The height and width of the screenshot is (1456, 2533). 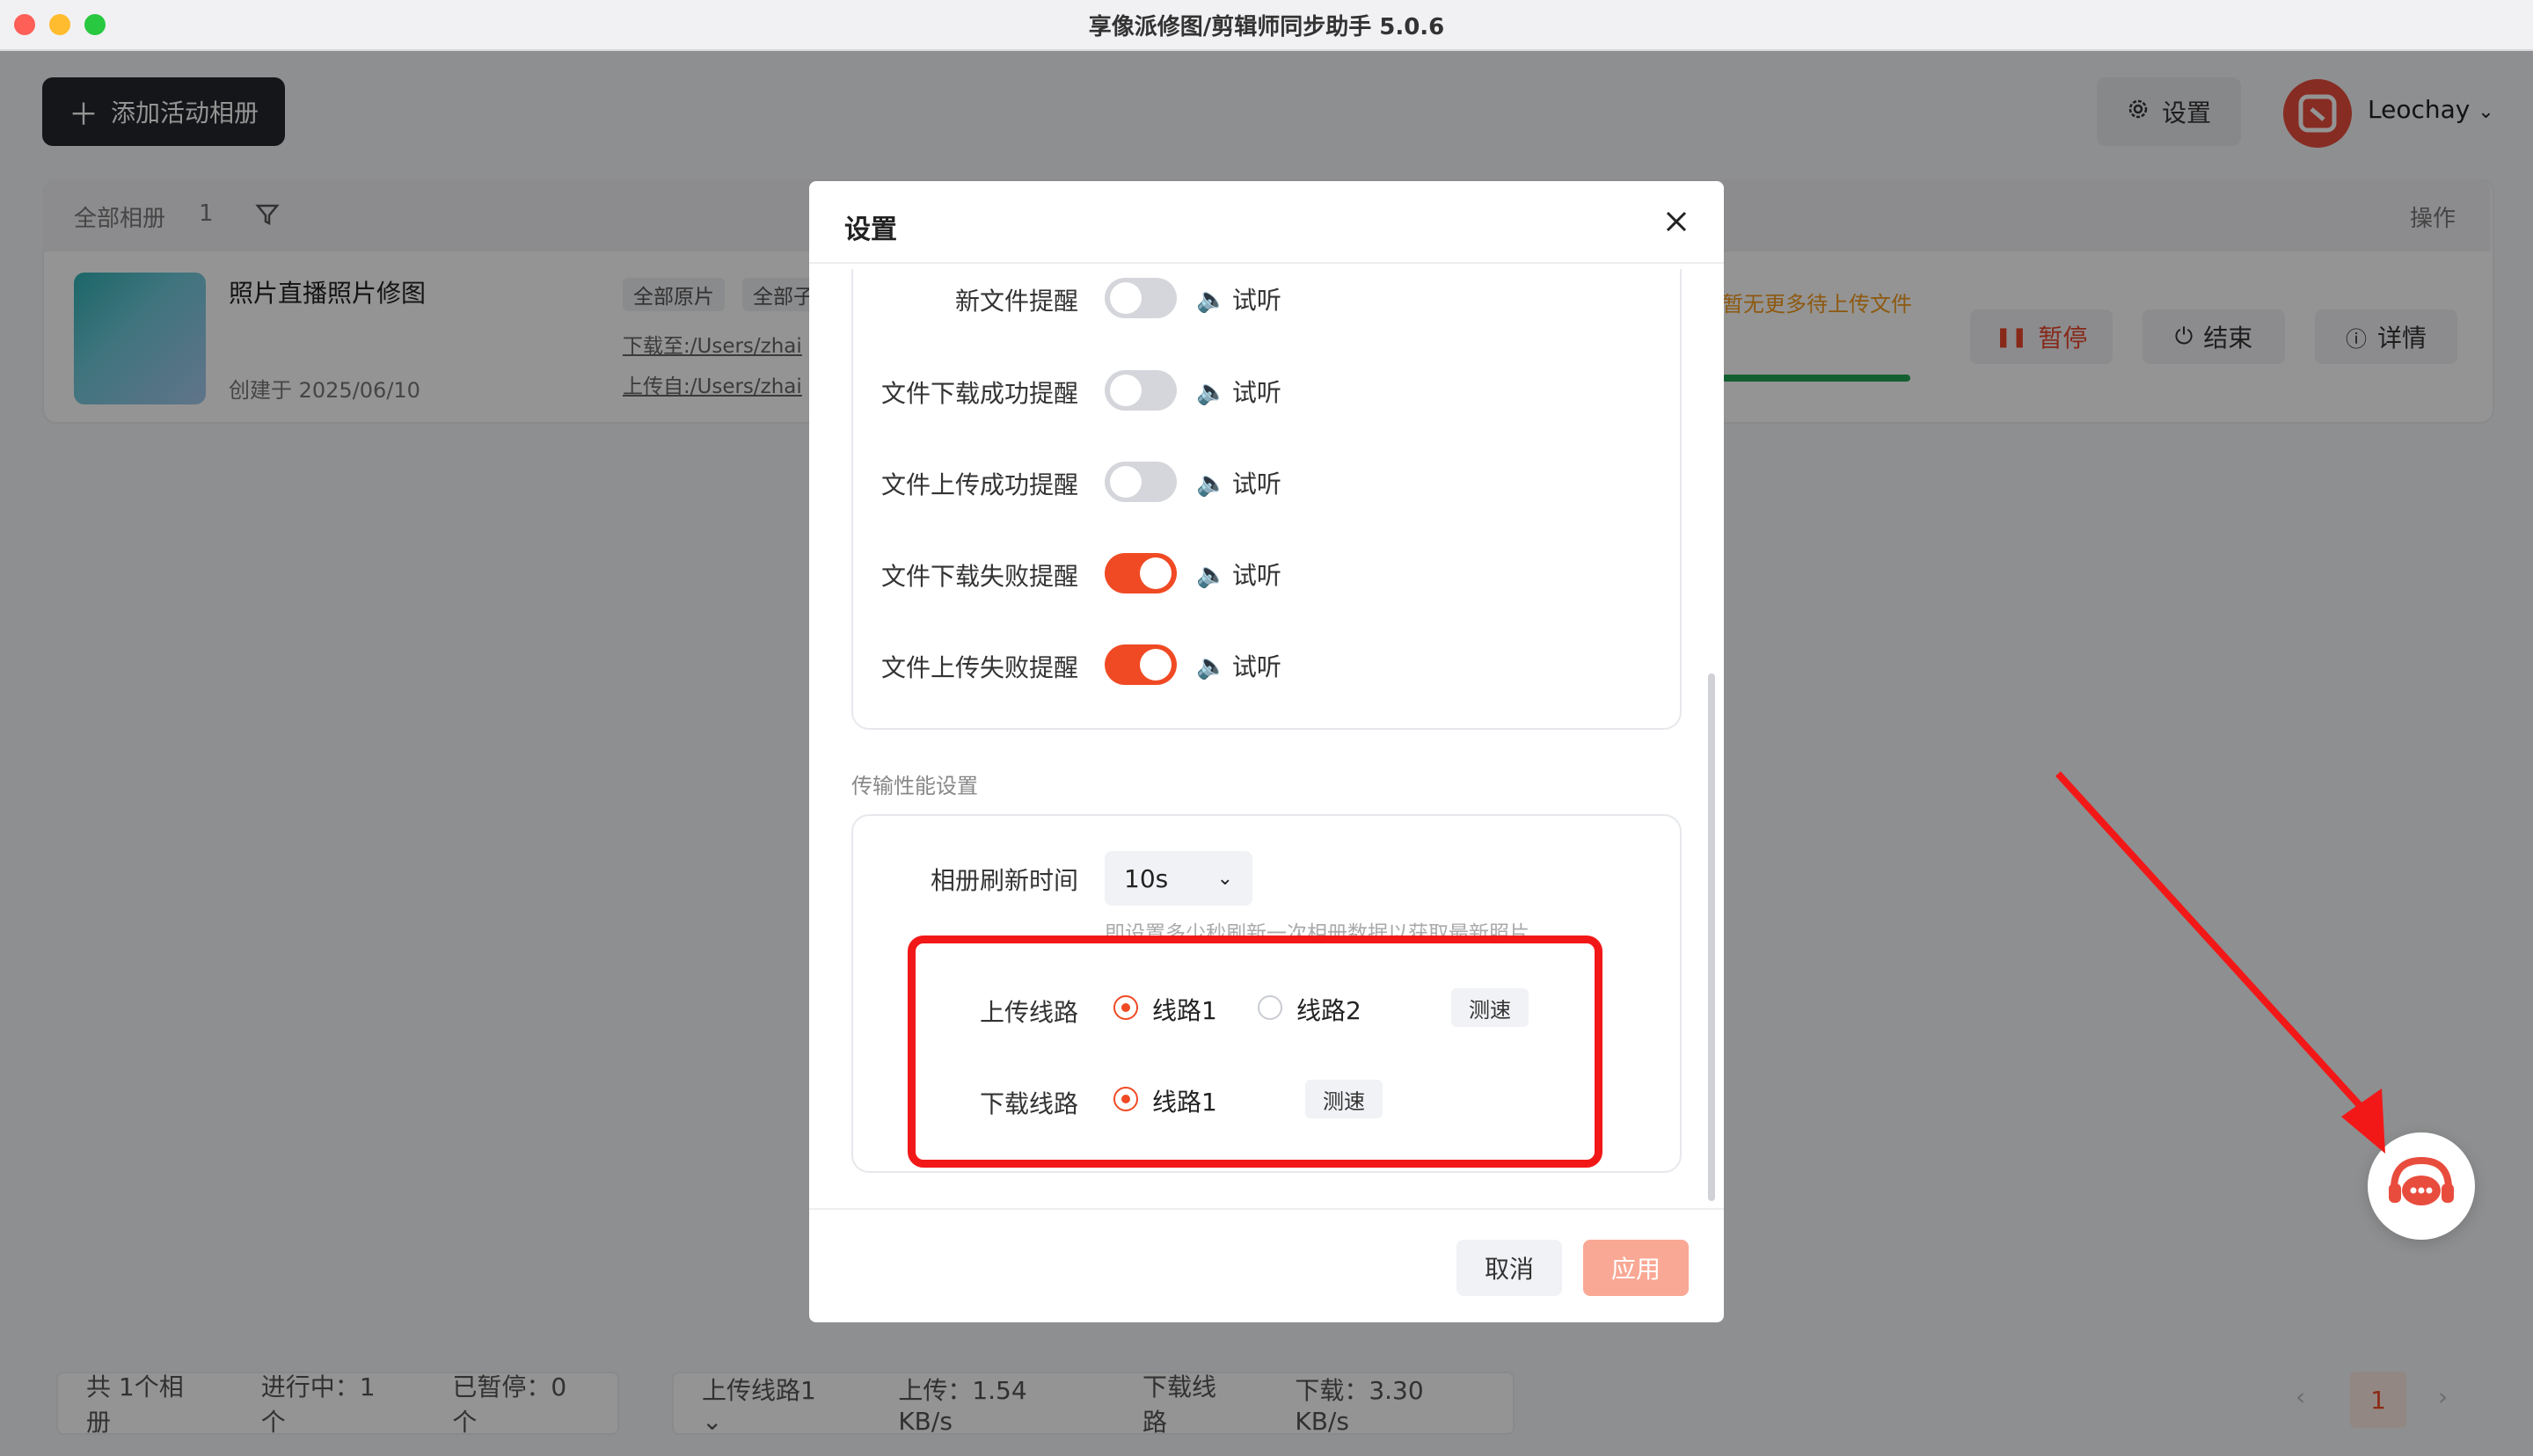 What do you see at coordinates (1004, 880) in the screenshot?
I see `refresh-time-label: 相册刷新时间` at bounding box center [1004, 880].